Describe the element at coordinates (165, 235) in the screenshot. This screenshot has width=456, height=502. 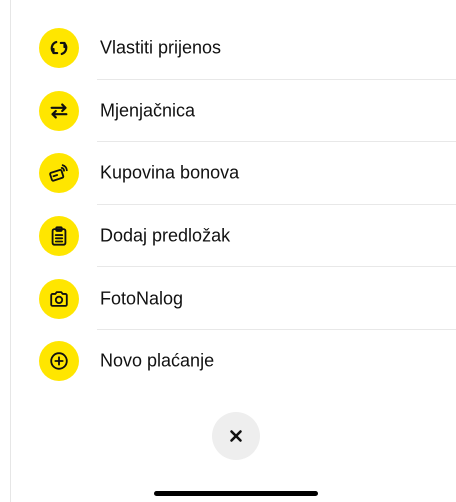
I see `menu-item-label: Dodaj predložak` at that location.